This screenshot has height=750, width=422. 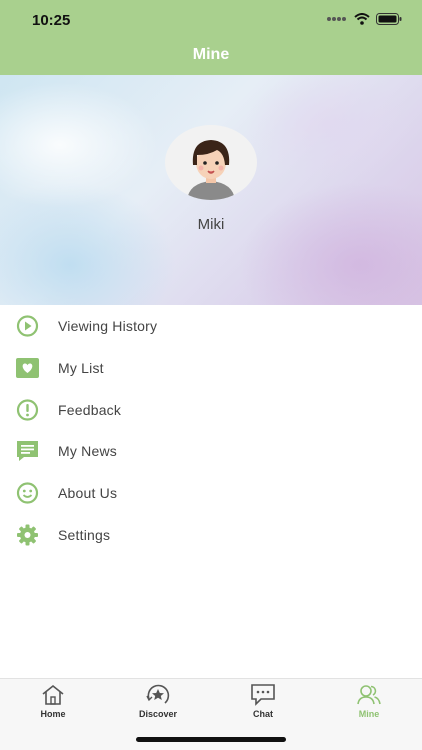 I want to click on news-icon, so click(x=27, y=451).